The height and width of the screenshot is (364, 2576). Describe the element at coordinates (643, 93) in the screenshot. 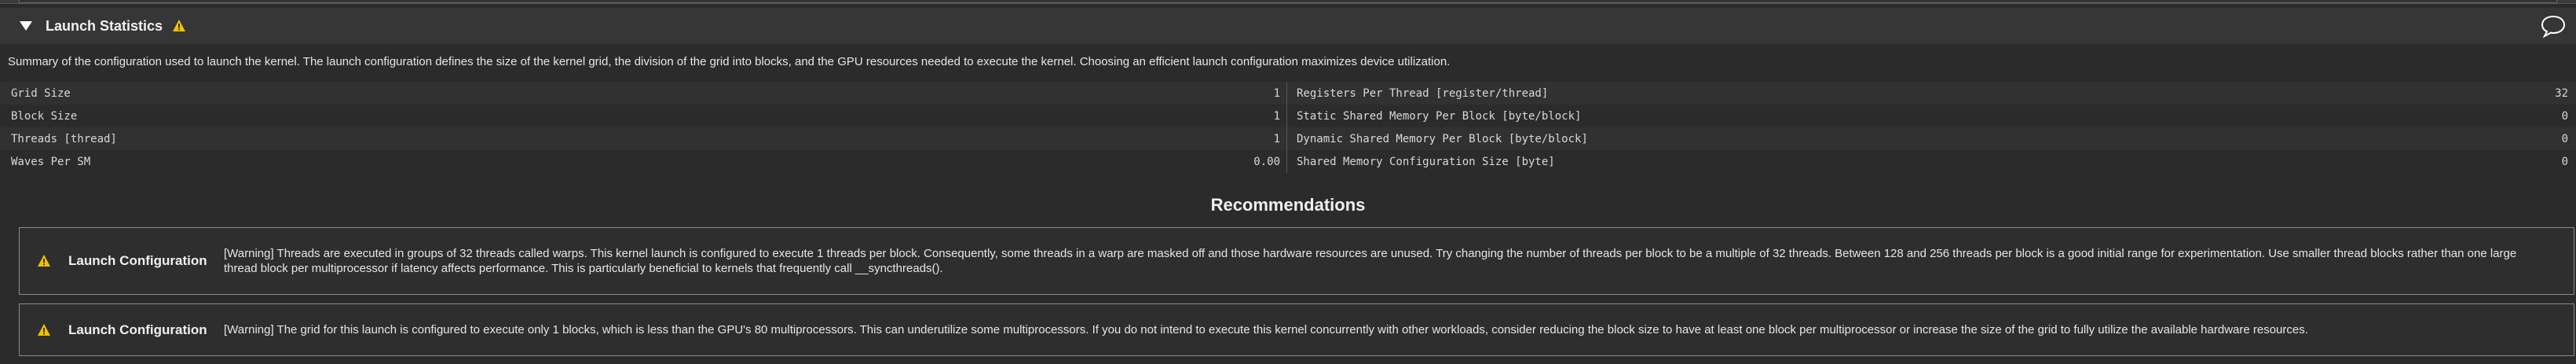

I see `stat-row: Grid Size 1` at that location.